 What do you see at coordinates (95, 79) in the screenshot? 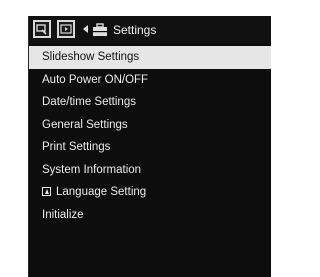
I see `menu-item-label: Auto Power ON/OFF` at bounding box center [95, 79].